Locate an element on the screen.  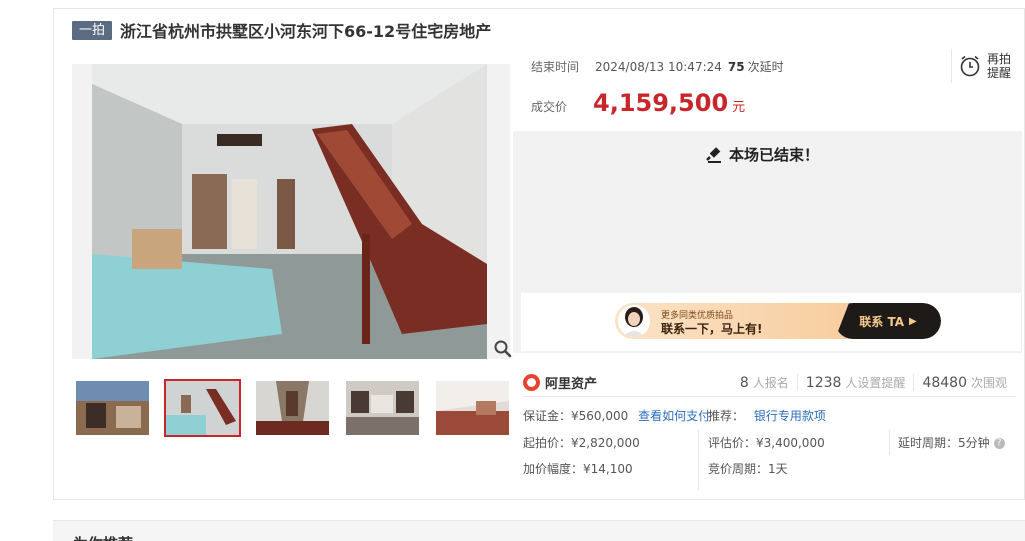
relist-reminder-button: 再拍提醒 is located at coordinates (983, 66).